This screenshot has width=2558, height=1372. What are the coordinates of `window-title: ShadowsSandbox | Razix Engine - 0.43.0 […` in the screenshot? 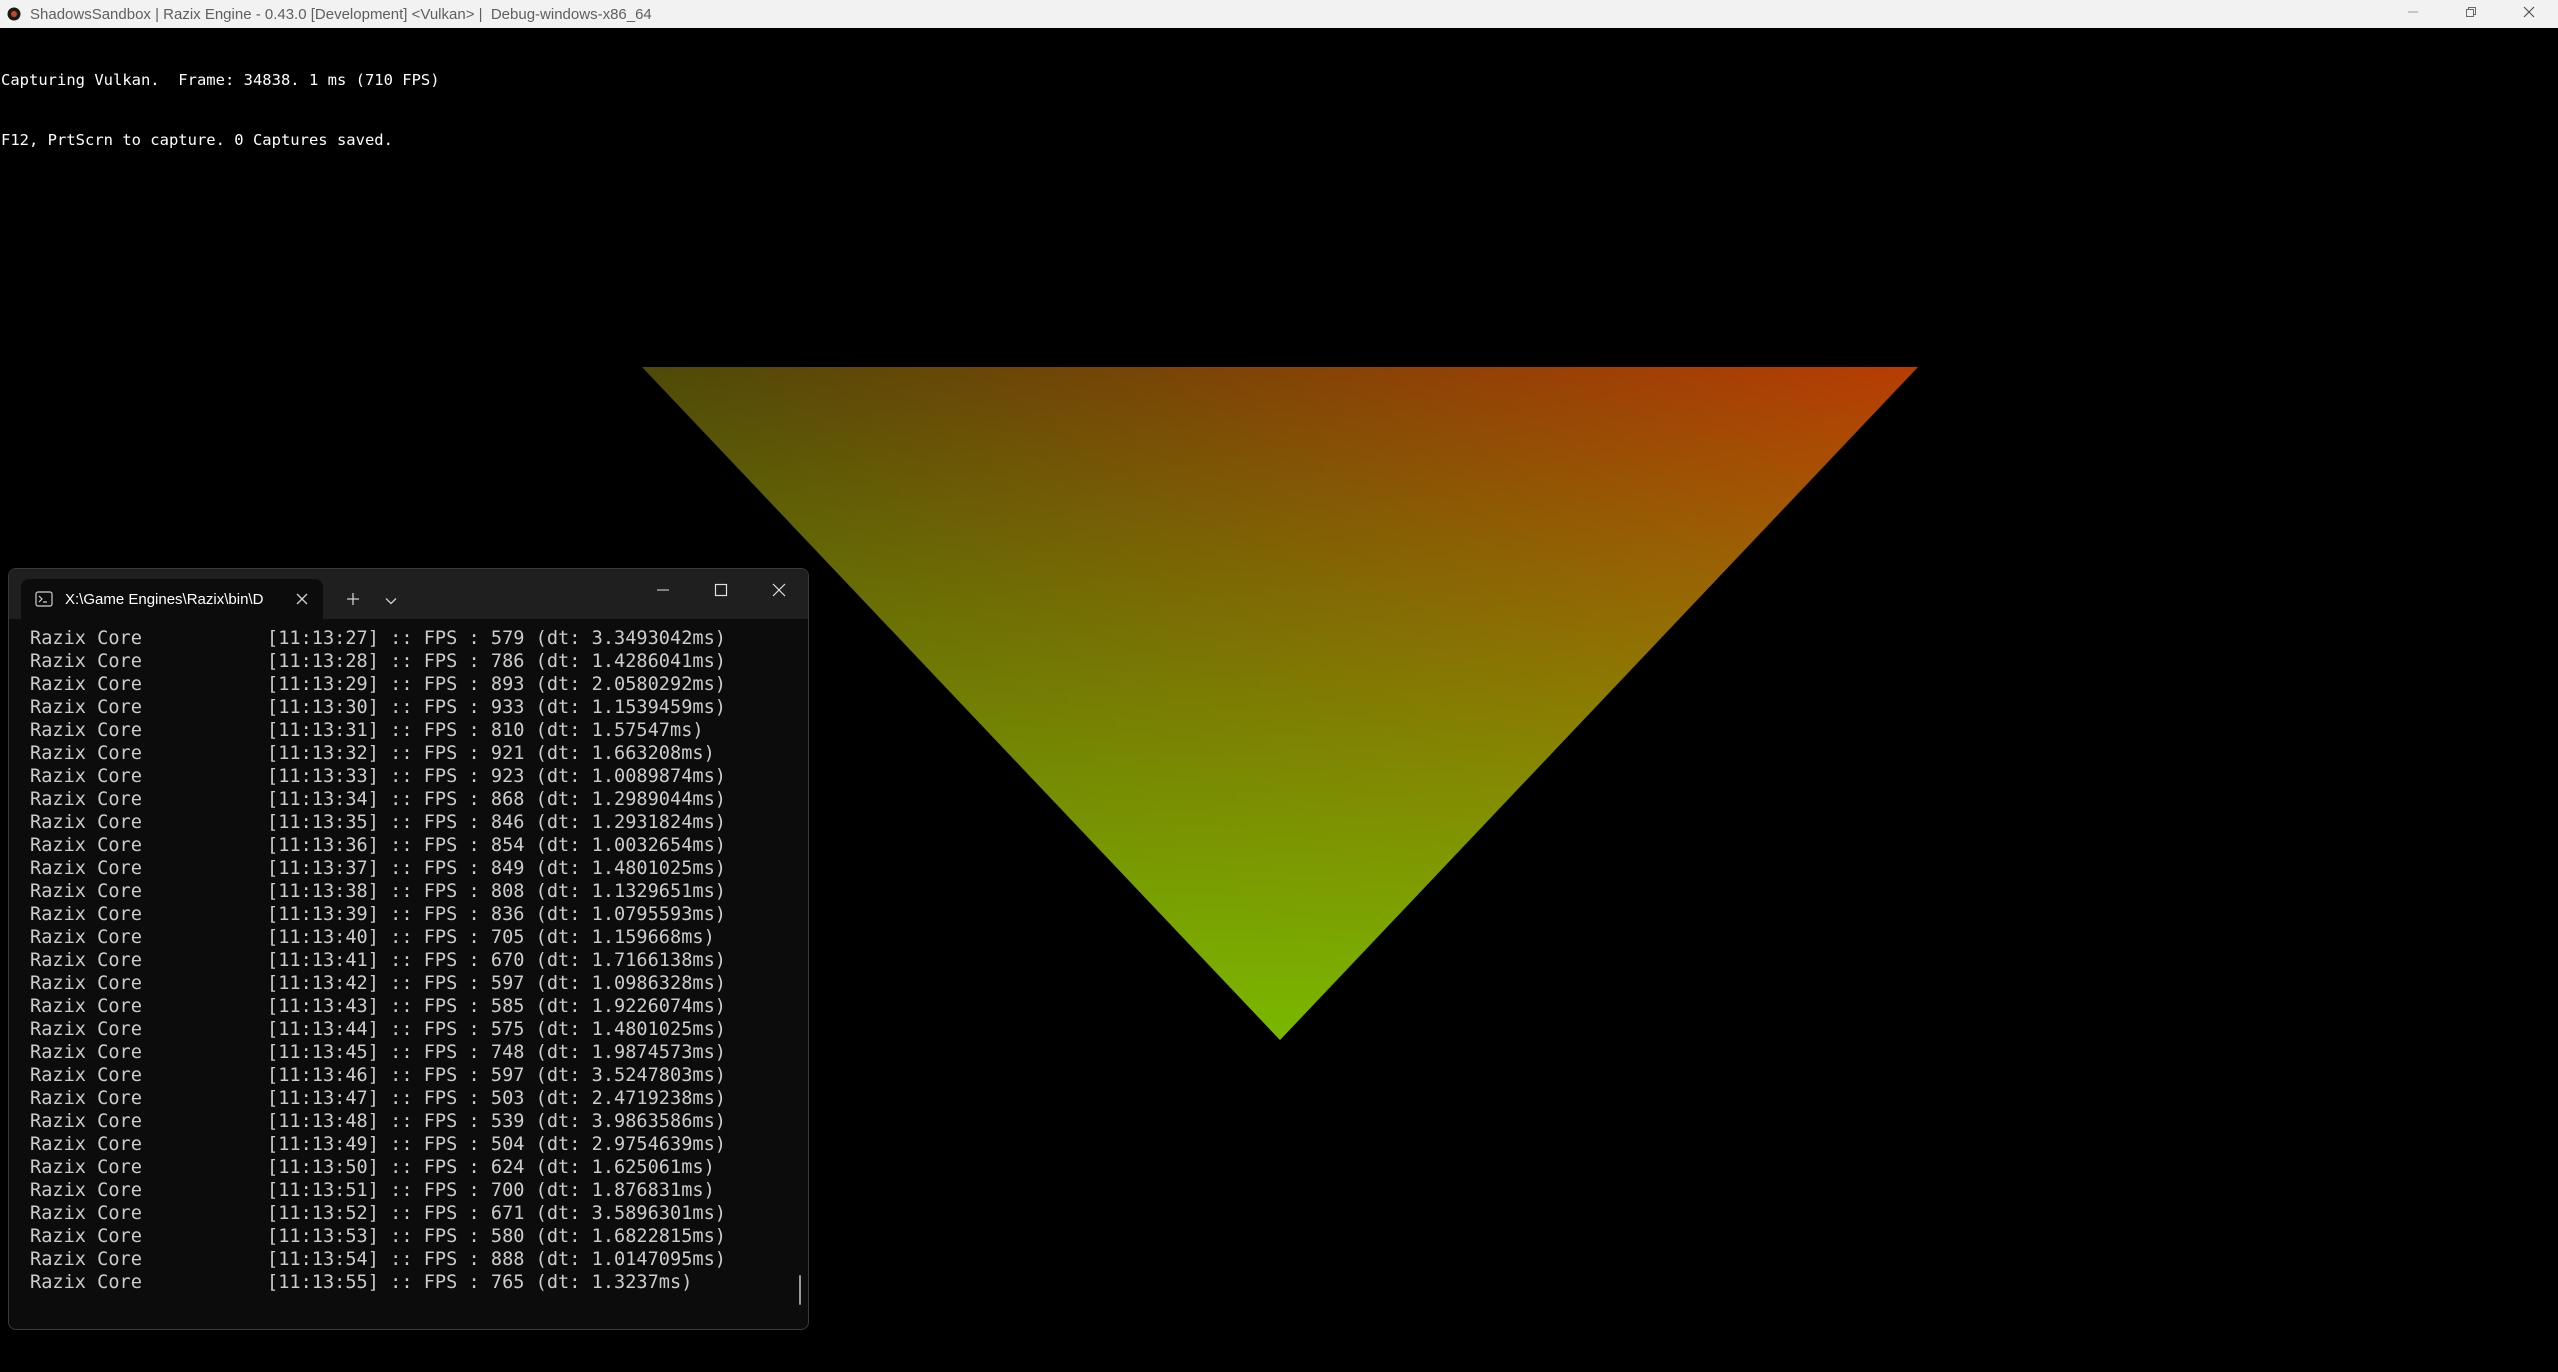 It's located at (341, 14).